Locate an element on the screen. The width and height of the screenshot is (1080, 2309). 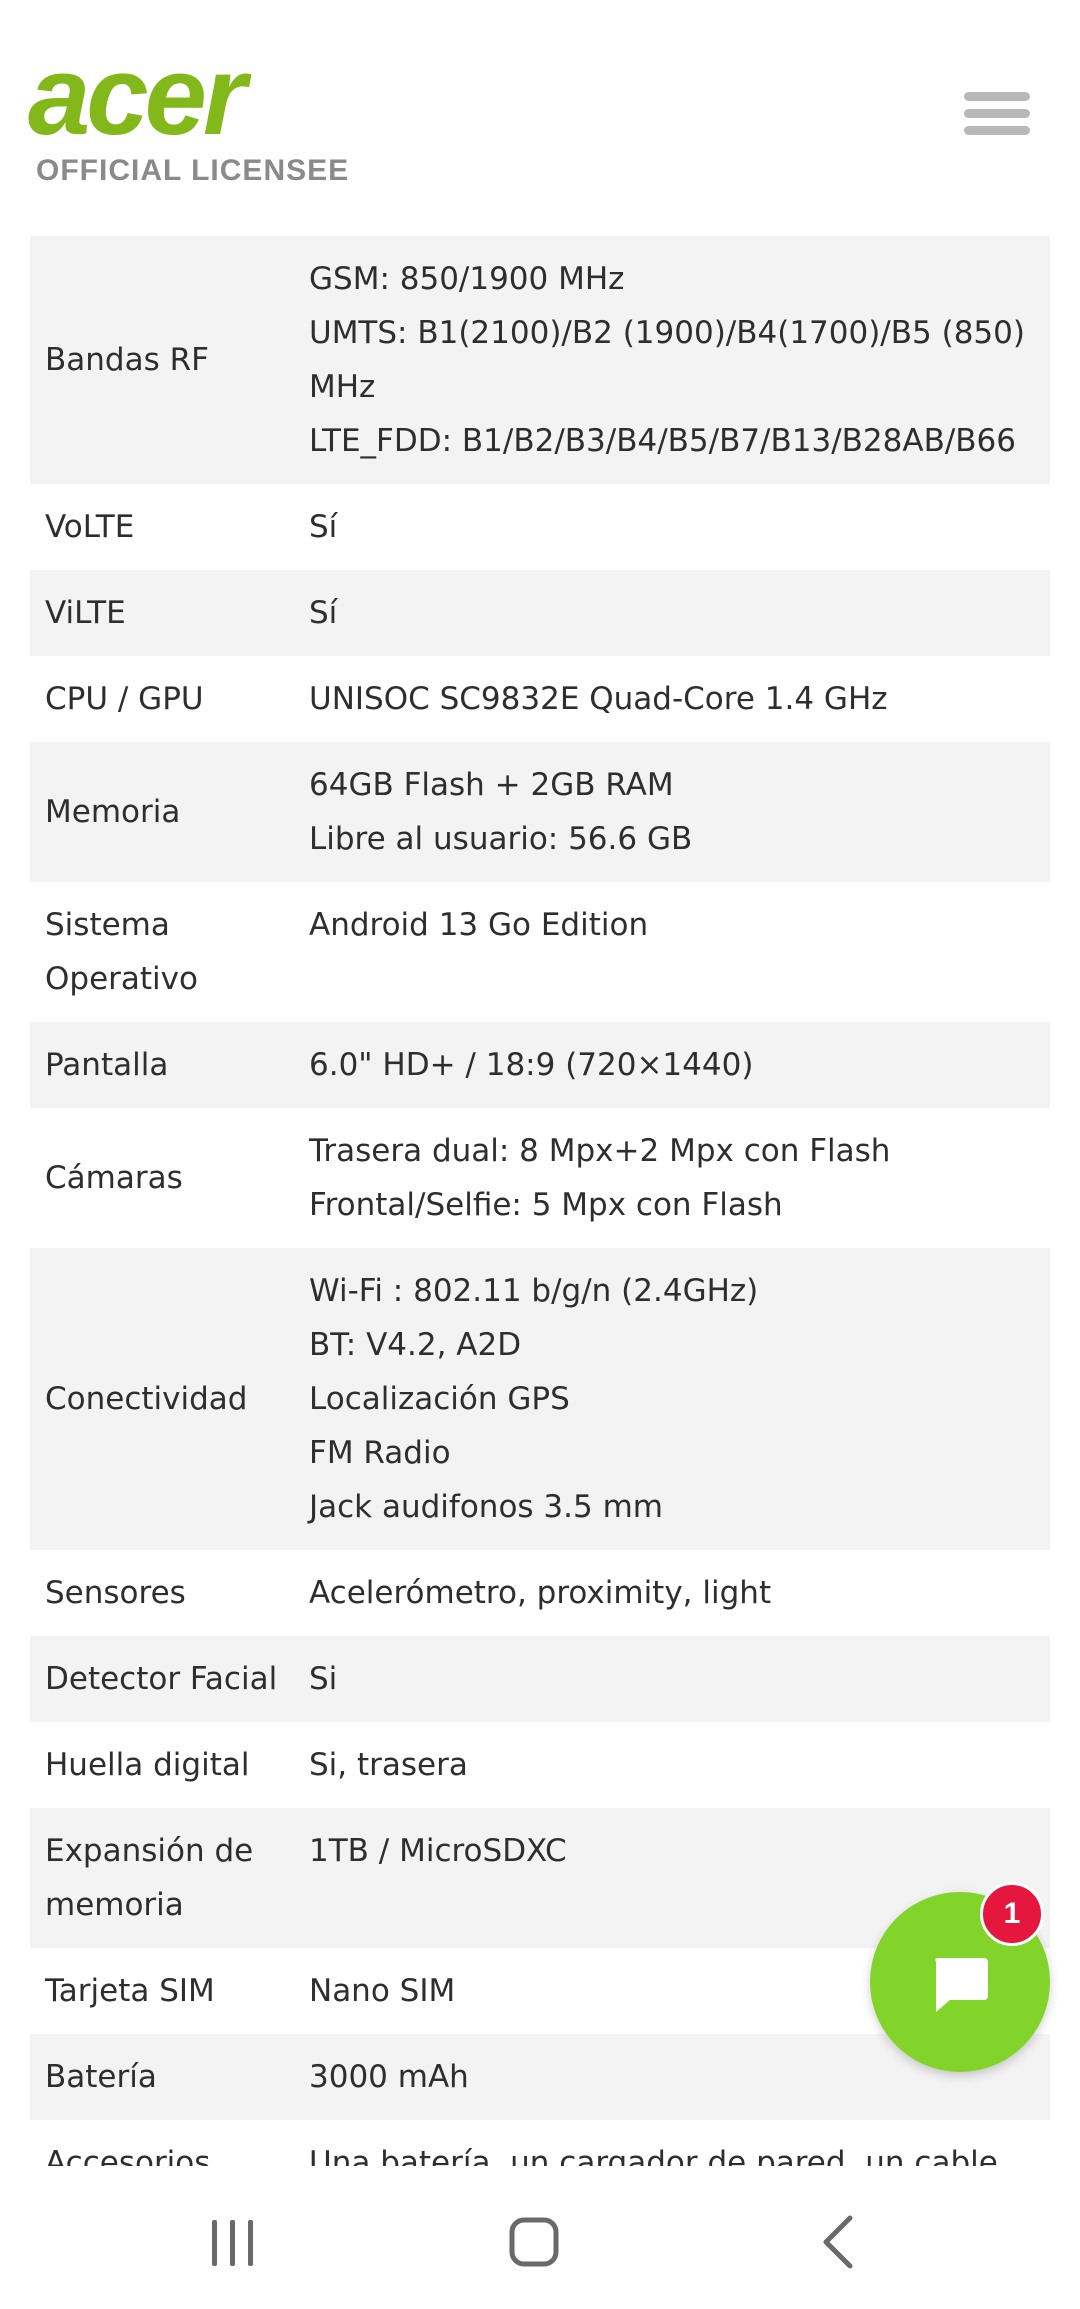
spec-value-line: 1TB / MicroSDXC is located at coordinates (438, 1851).